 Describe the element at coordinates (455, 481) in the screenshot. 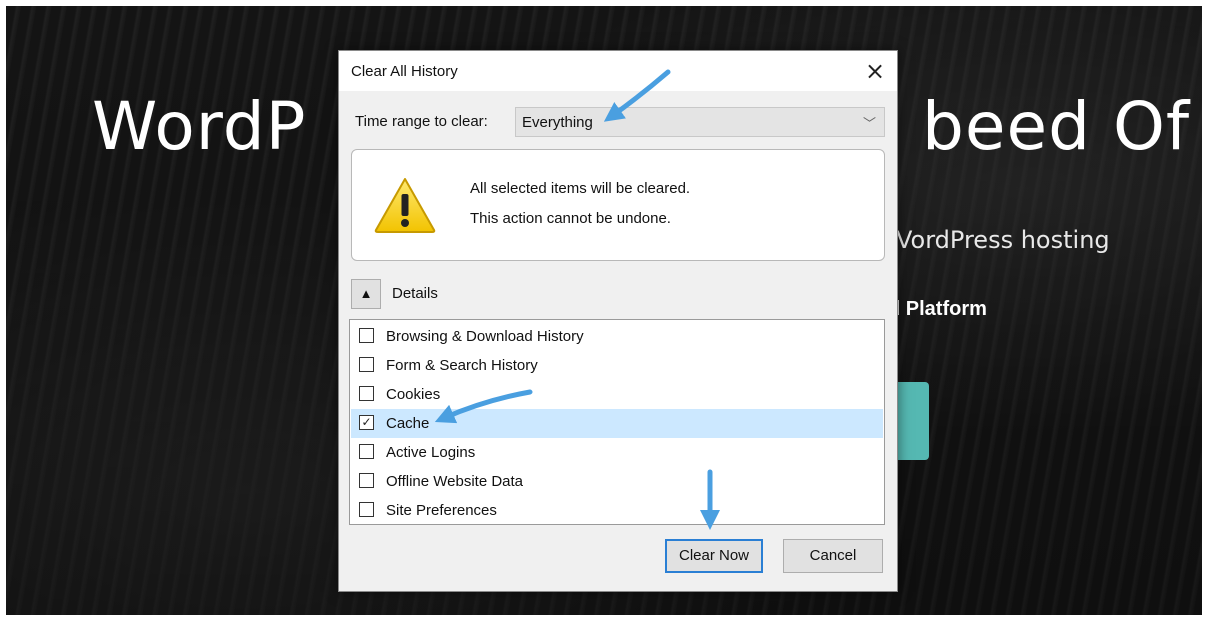

I see `list-item-label: Offline Website Data` at that location.